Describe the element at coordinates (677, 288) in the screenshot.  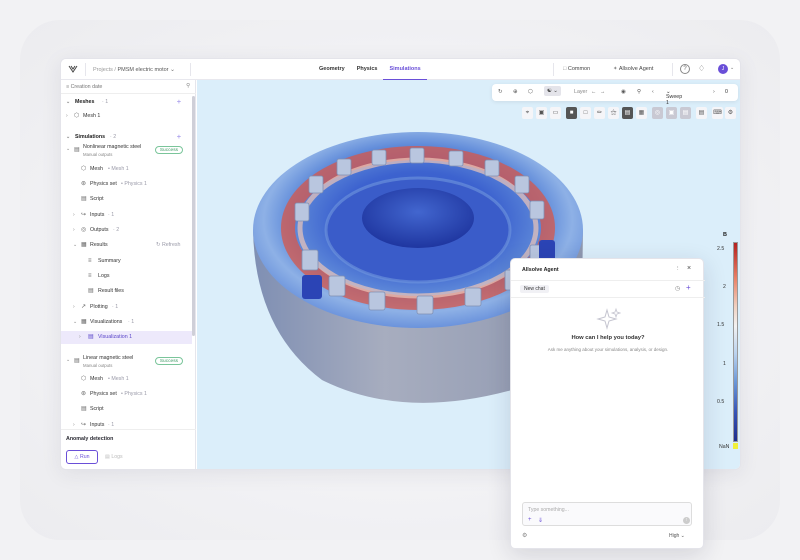
I see `history-icon: ◷` at that location.